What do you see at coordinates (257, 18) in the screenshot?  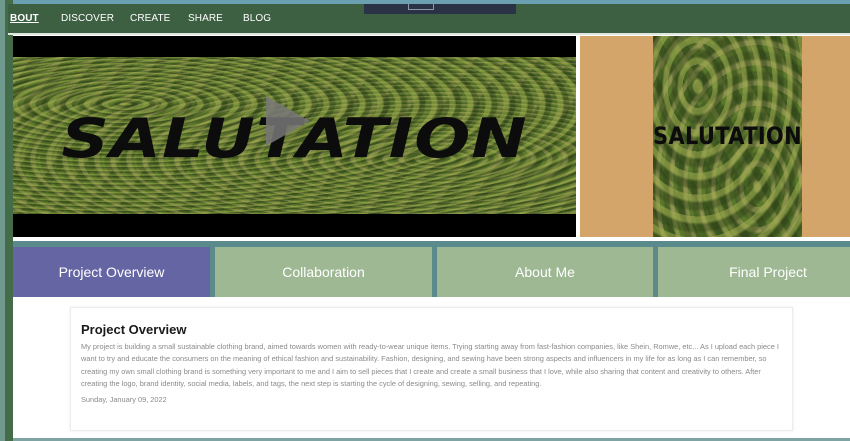 I see `nav-blog: BLOG` at bounding box center [257, 18].